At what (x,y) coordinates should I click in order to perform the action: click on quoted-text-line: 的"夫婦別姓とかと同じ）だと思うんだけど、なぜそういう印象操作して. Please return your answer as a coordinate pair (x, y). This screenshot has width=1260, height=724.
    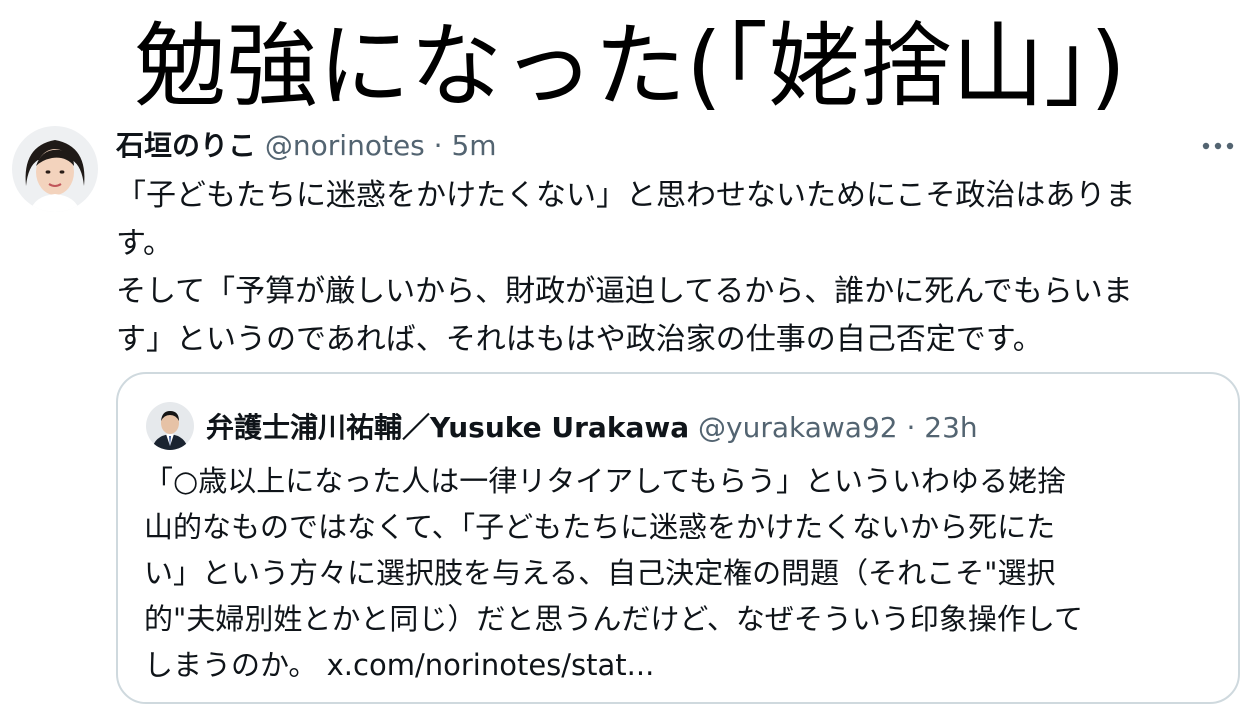
    Looking at the image, I should click on (614, 619).